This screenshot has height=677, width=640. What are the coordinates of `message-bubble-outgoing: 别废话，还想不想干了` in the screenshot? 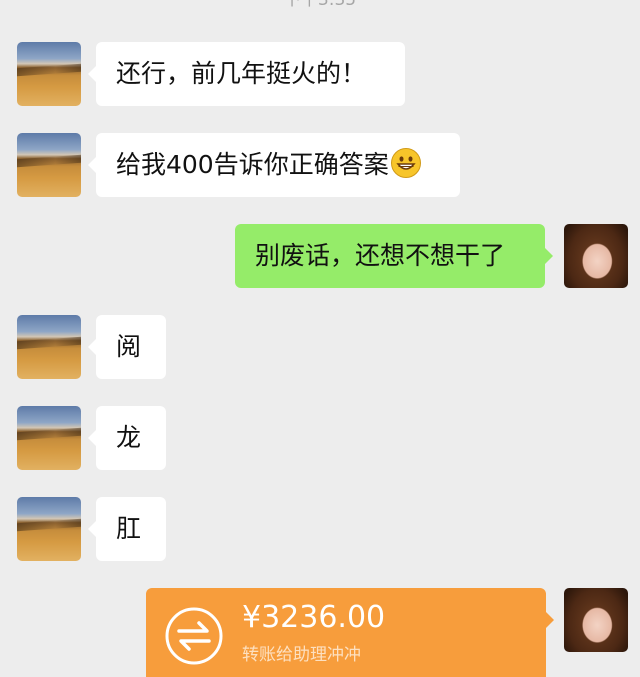 It's located at (394, 256).